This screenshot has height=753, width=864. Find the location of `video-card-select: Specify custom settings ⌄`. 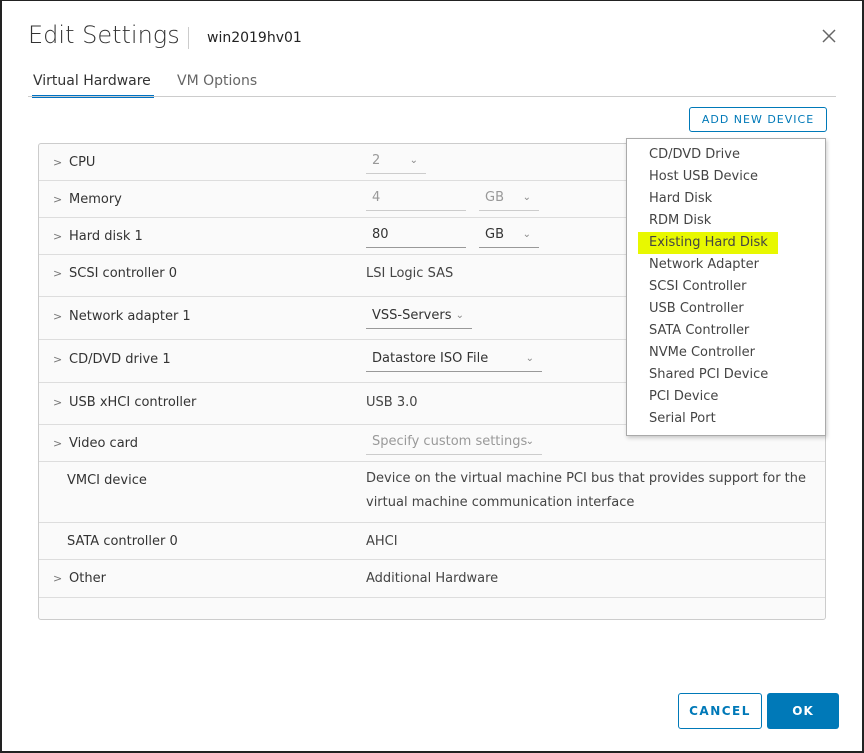

video-card-select: Specify custom settings ⌄ is located at coordinates (454, 443).